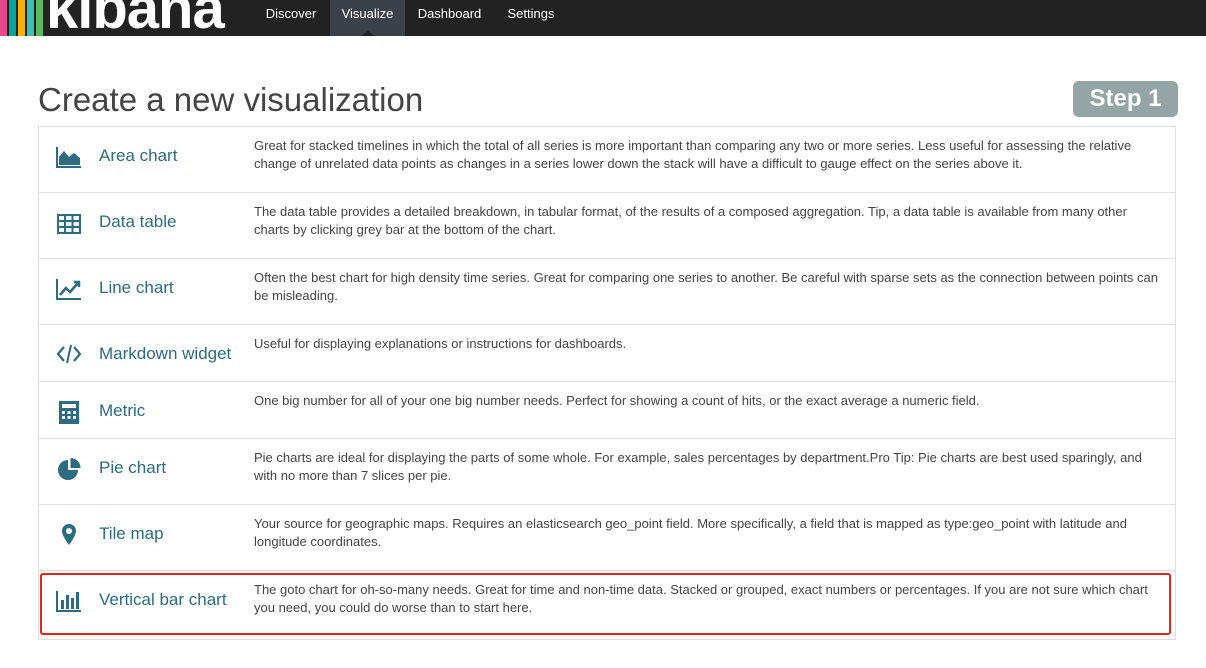 Image resolution: width=1206 pixels, height=668 pixels. I want to click on code-icon, so click(69, 354).